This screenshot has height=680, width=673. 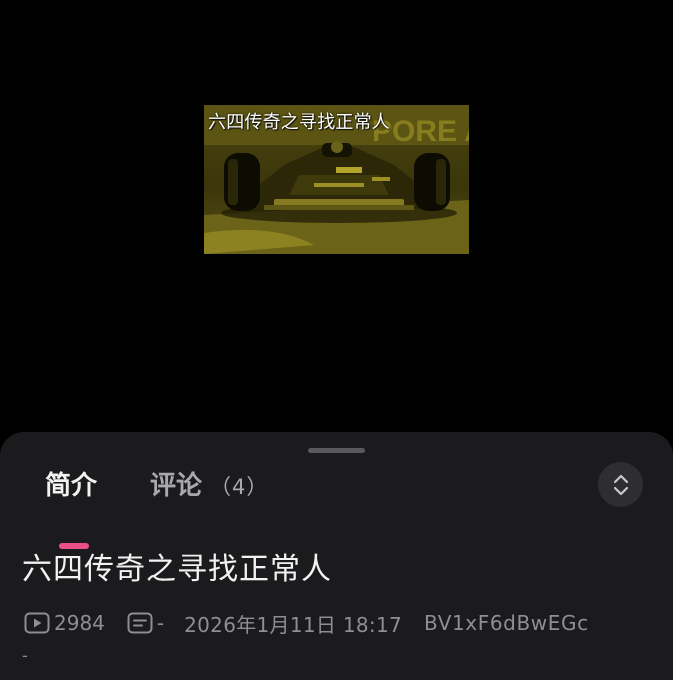 I want to click on video-meta: 2984 - 2026年1月11日 18:17 BV1xF6dBwEGc, so click(x=306, y=623).